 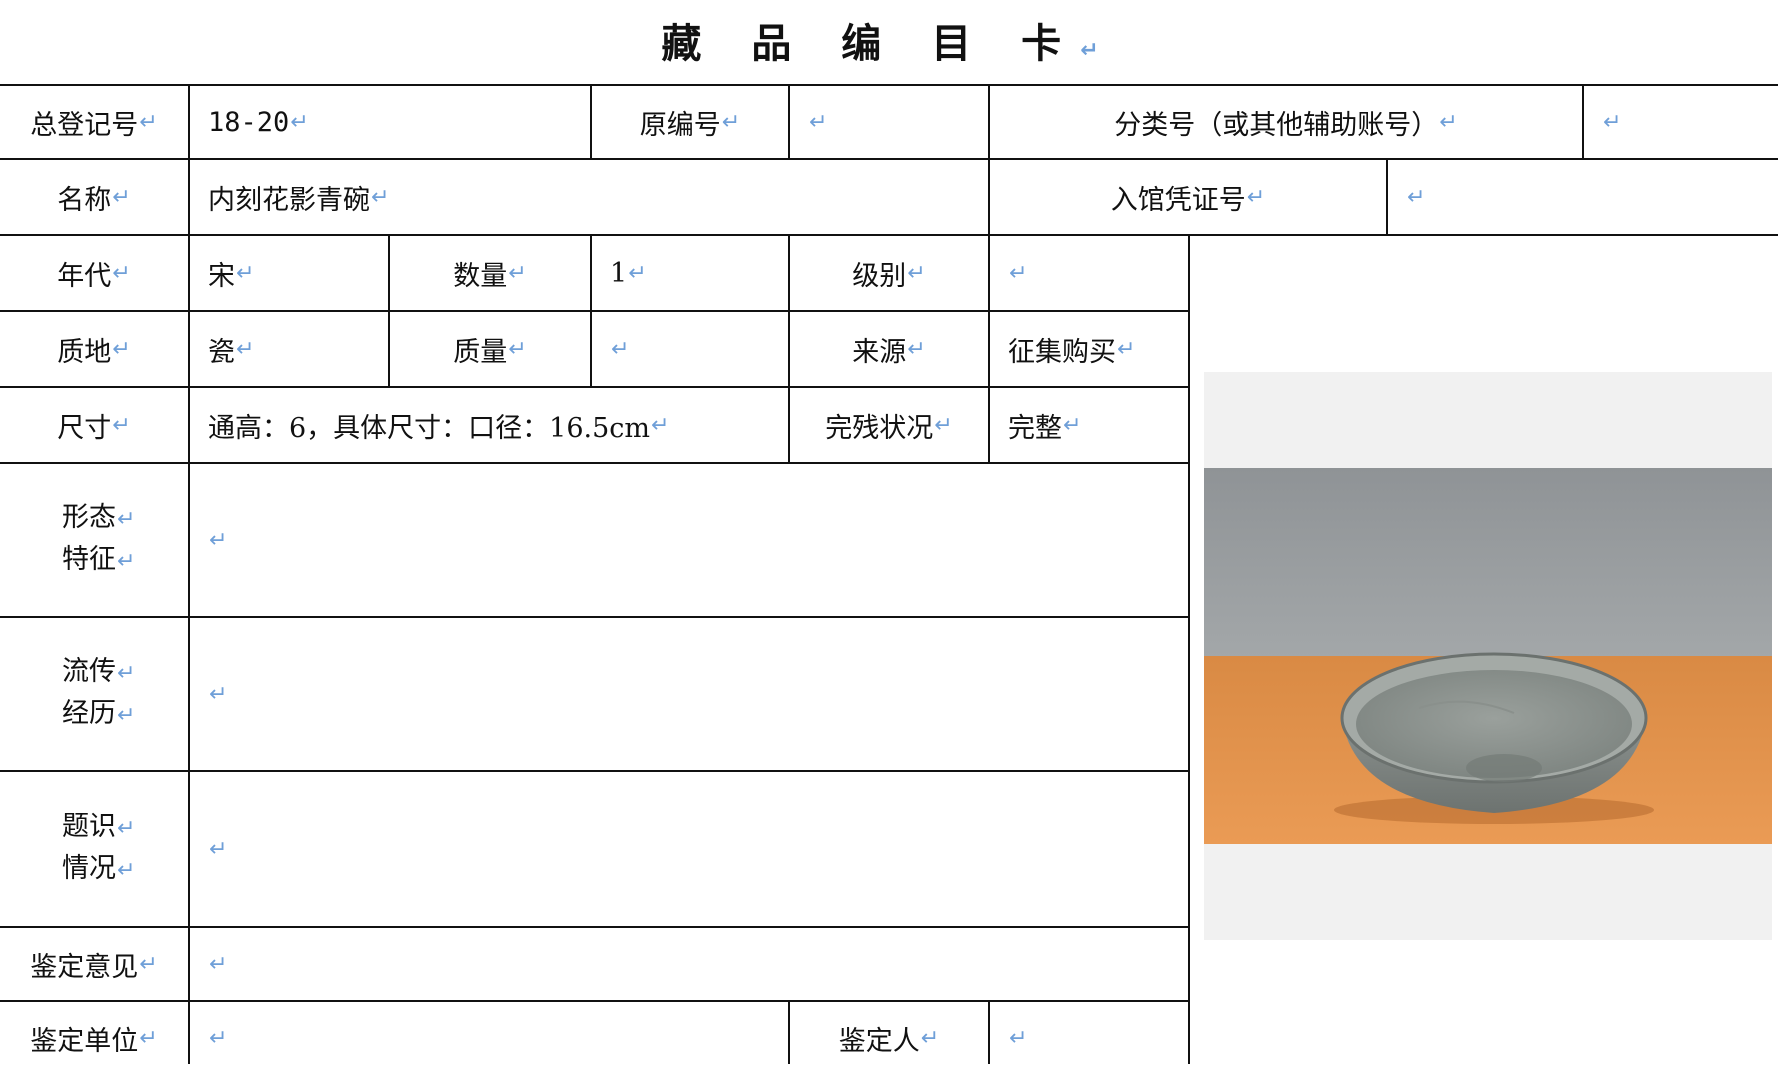 What do you see at coordinates (218, 1038) in the screenshot?
I see `value-appraisal-unit: ↵` at bounding box center [218, 1038].